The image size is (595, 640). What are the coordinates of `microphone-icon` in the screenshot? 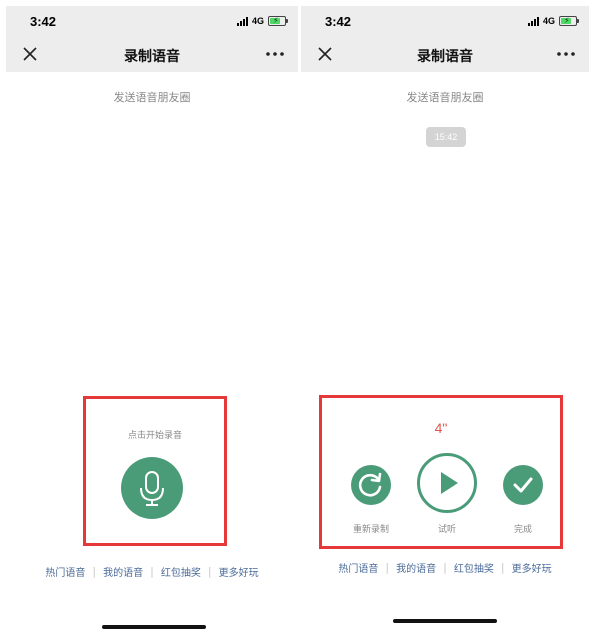 It's located at (152, 488).